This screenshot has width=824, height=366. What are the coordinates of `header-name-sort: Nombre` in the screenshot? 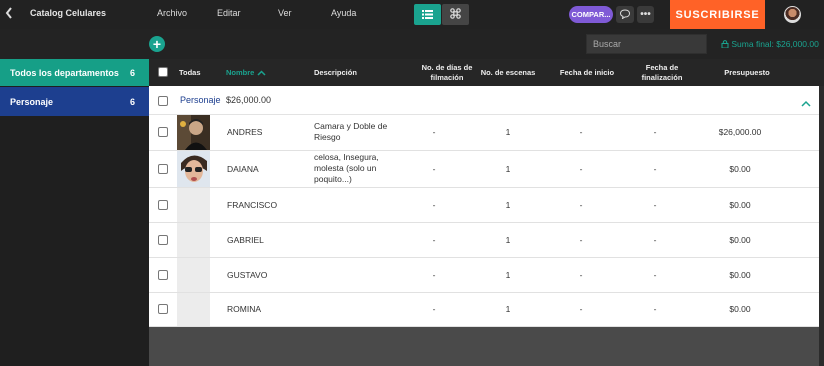 It's located at (246, 72).